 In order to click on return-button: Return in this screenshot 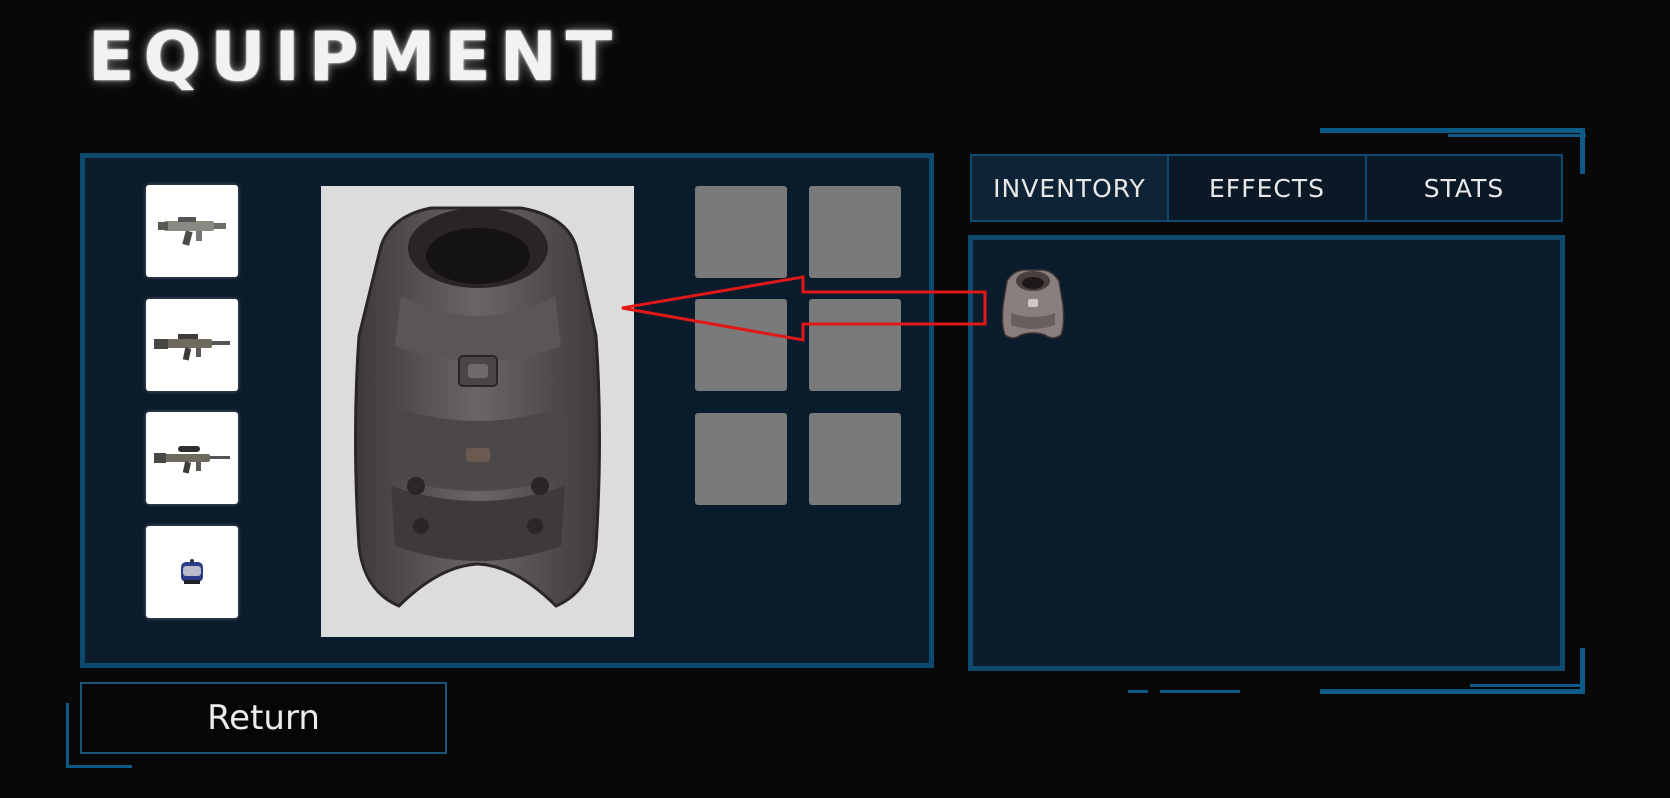, I will do `click(263, 718)`.